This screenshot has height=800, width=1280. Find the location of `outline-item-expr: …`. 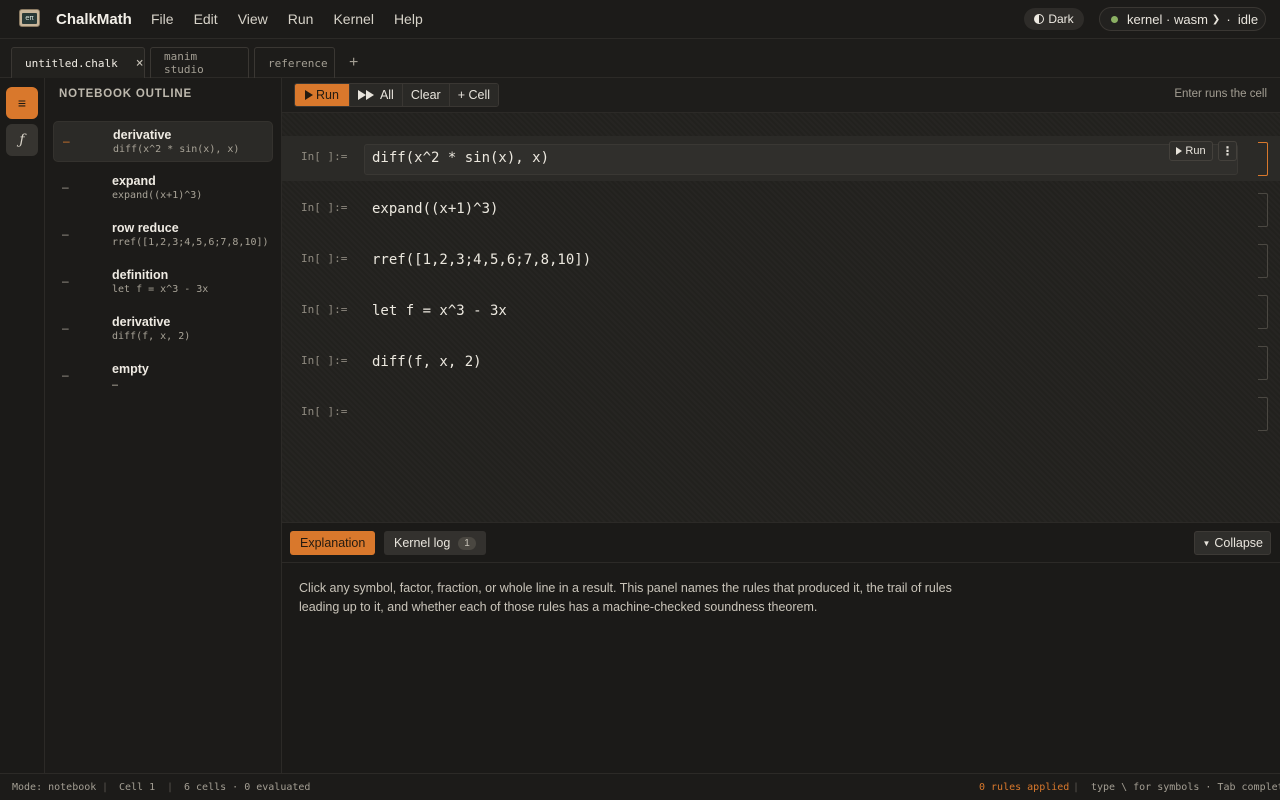

outline-item-expr: … is located at coordinates (115, 383).